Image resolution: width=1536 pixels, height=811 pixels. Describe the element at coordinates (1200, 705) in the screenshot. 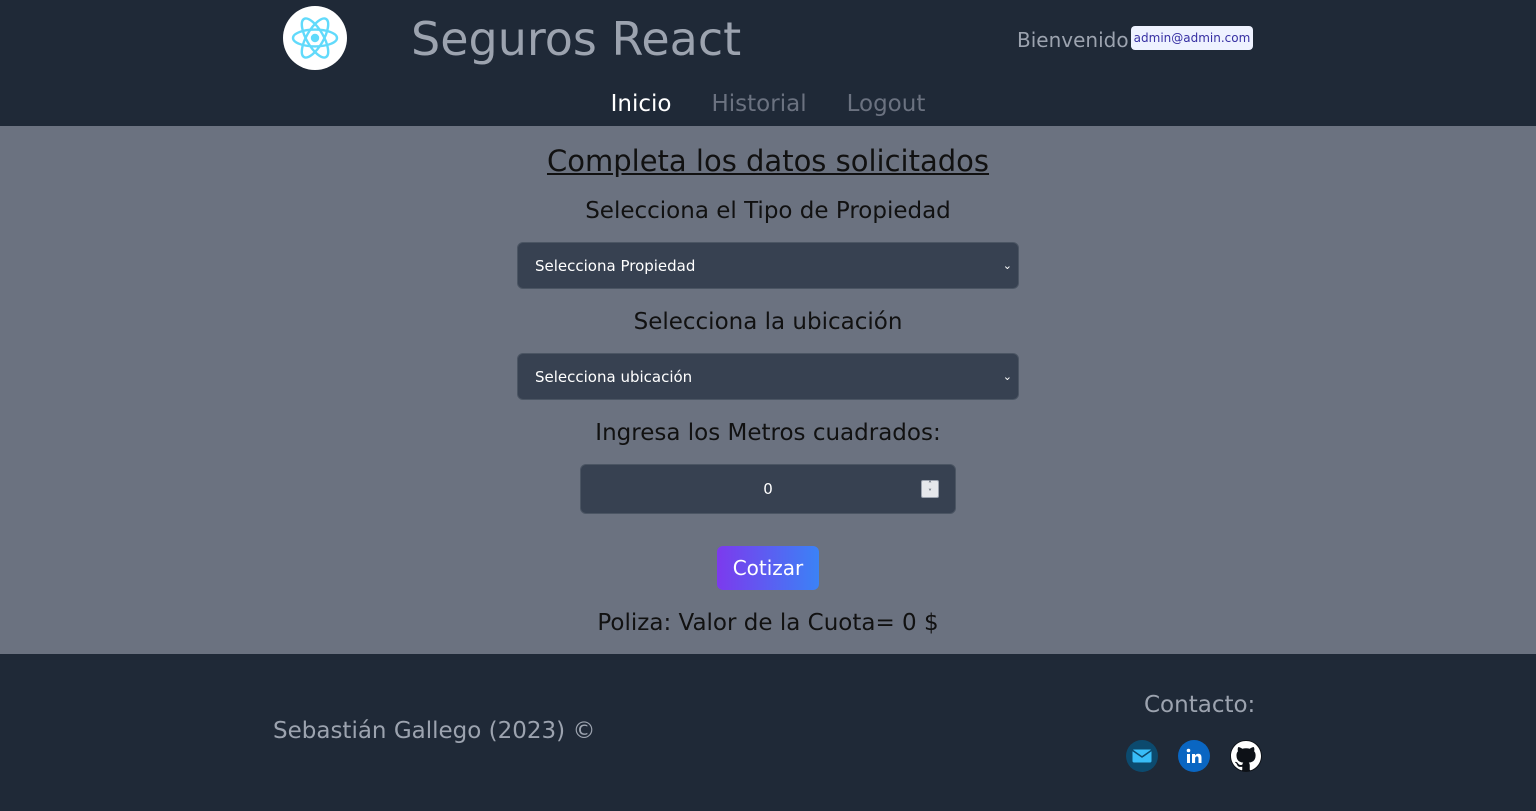

I see `contact-title: Contacto:` at that location.